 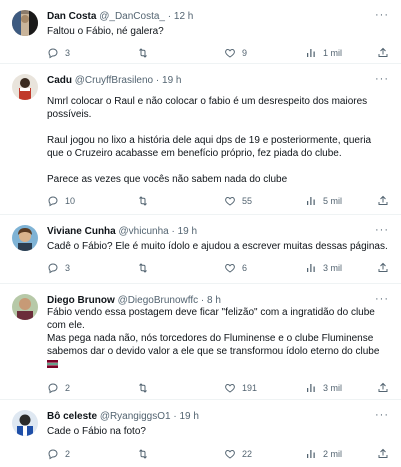 I want to click on tweet-text: Cade o Fábio na foto?, so click(x=218, y=431).